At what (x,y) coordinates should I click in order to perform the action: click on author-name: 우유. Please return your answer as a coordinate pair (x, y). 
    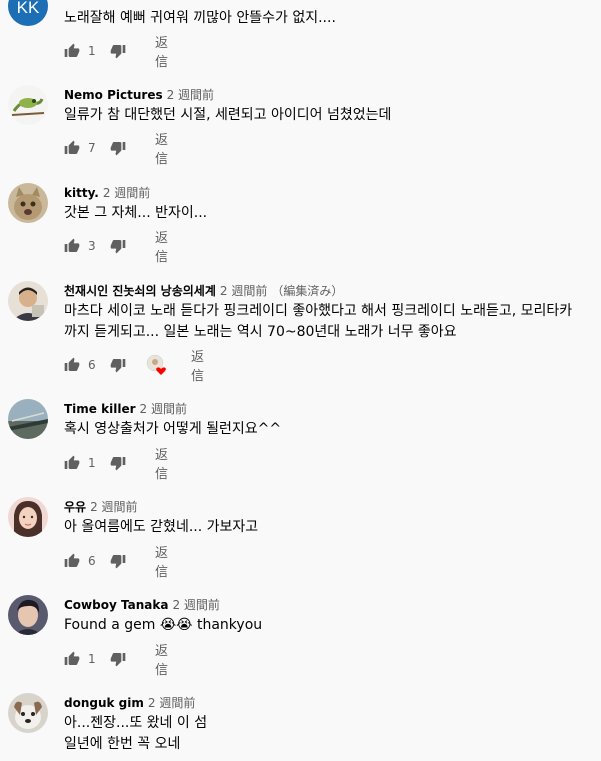
    Looking at the image, I should click on (75, 507).